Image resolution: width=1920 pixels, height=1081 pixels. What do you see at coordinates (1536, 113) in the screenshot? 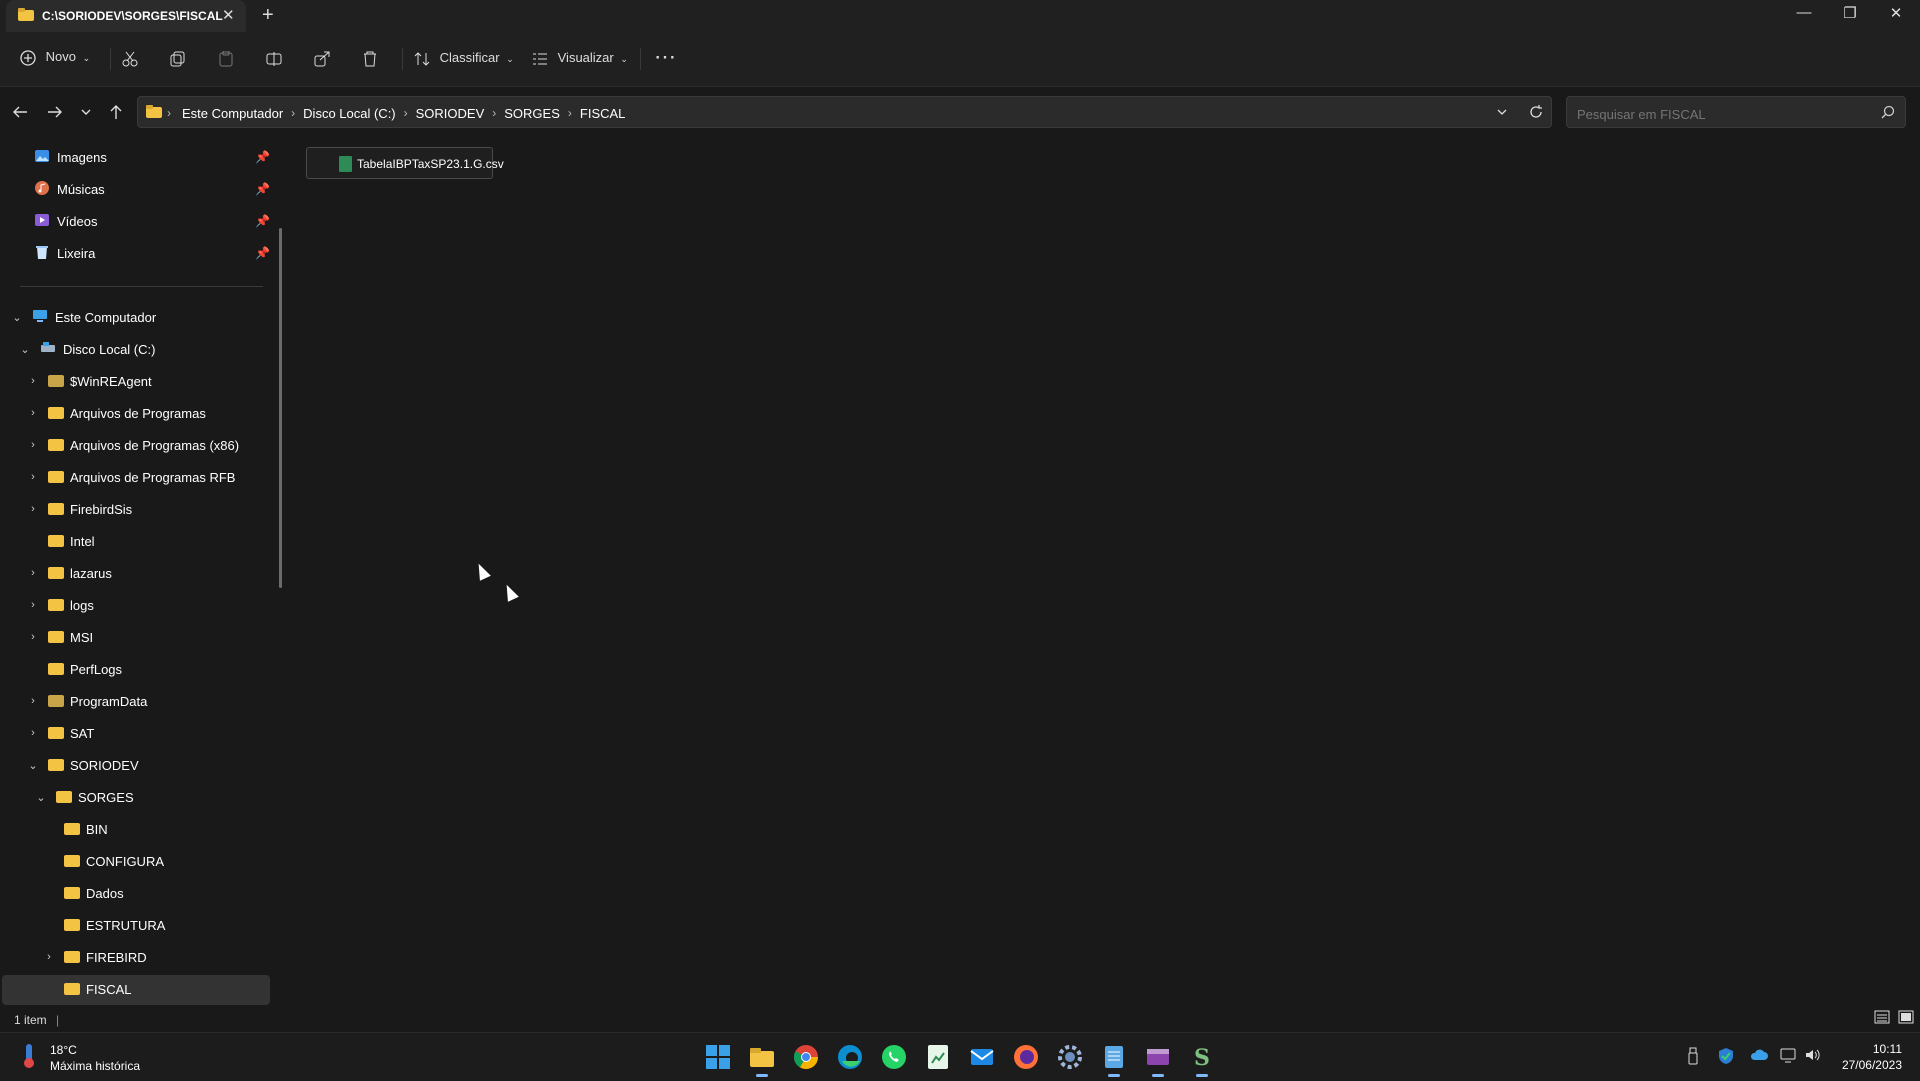
I see `refresh-icon` at bounding box center [1536, 113].